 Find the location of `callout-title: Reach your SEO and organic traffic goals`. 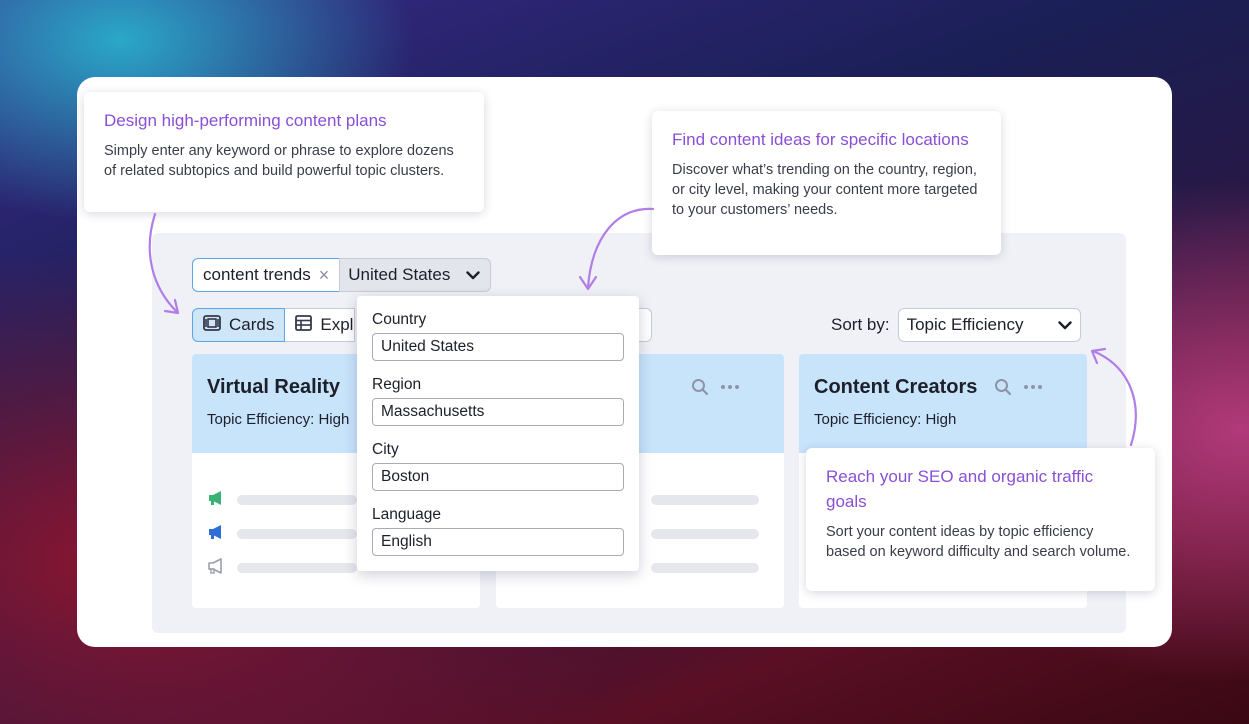

callout-title: Reach your SEO and organic traffic goals is located at coordinates (960, 489).